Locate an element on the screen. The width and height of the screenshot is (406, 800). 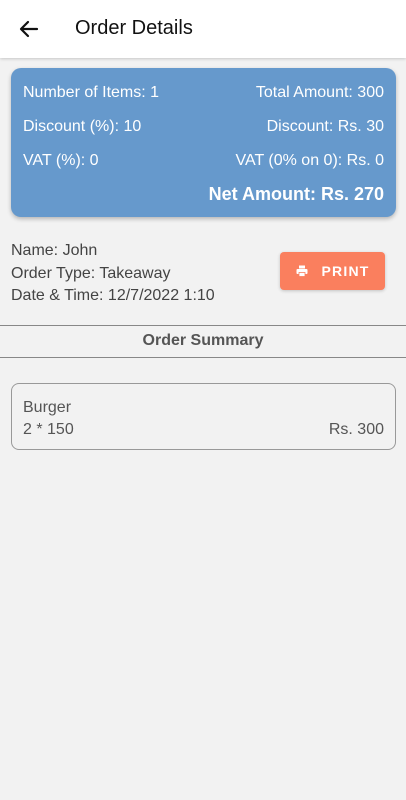
order-type: Order Type: Takeaway is located at coordinates (91, 273).